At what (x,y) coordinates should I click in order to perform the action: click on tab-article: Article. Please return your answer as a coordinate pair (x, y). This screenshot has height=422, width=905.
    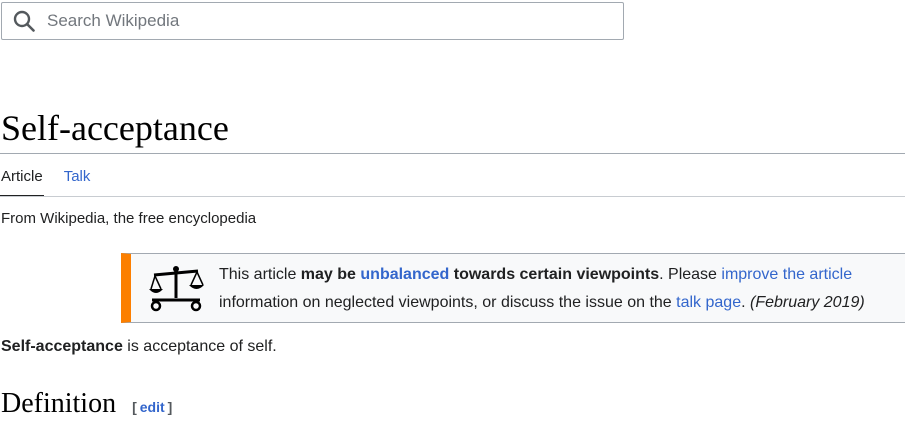
    Looking at the image, I should click on (22, 181).